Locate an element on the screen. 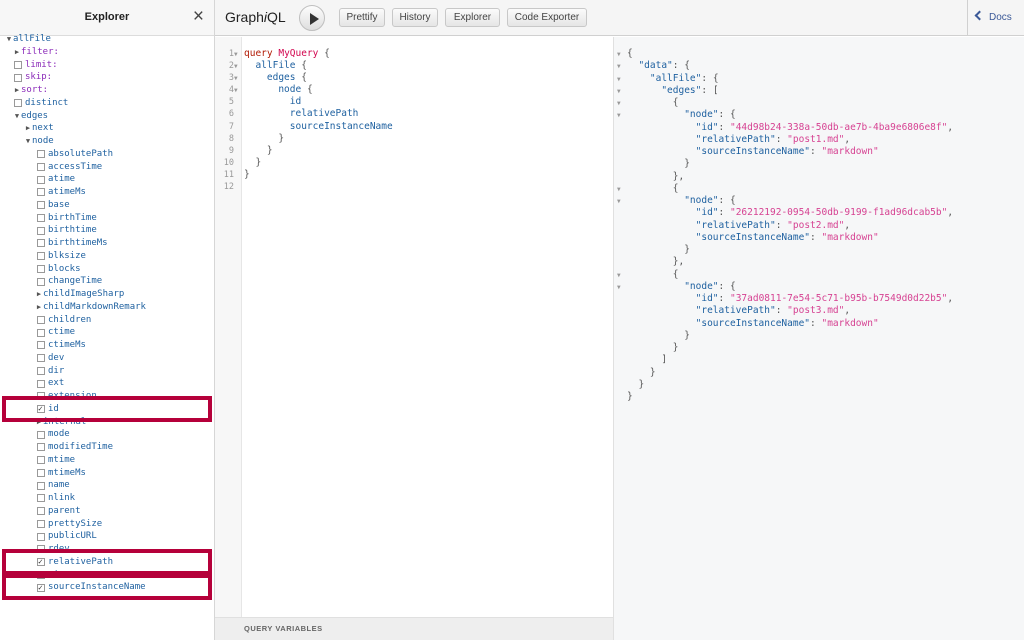  history-button: History is located at coordinates (415, 17).